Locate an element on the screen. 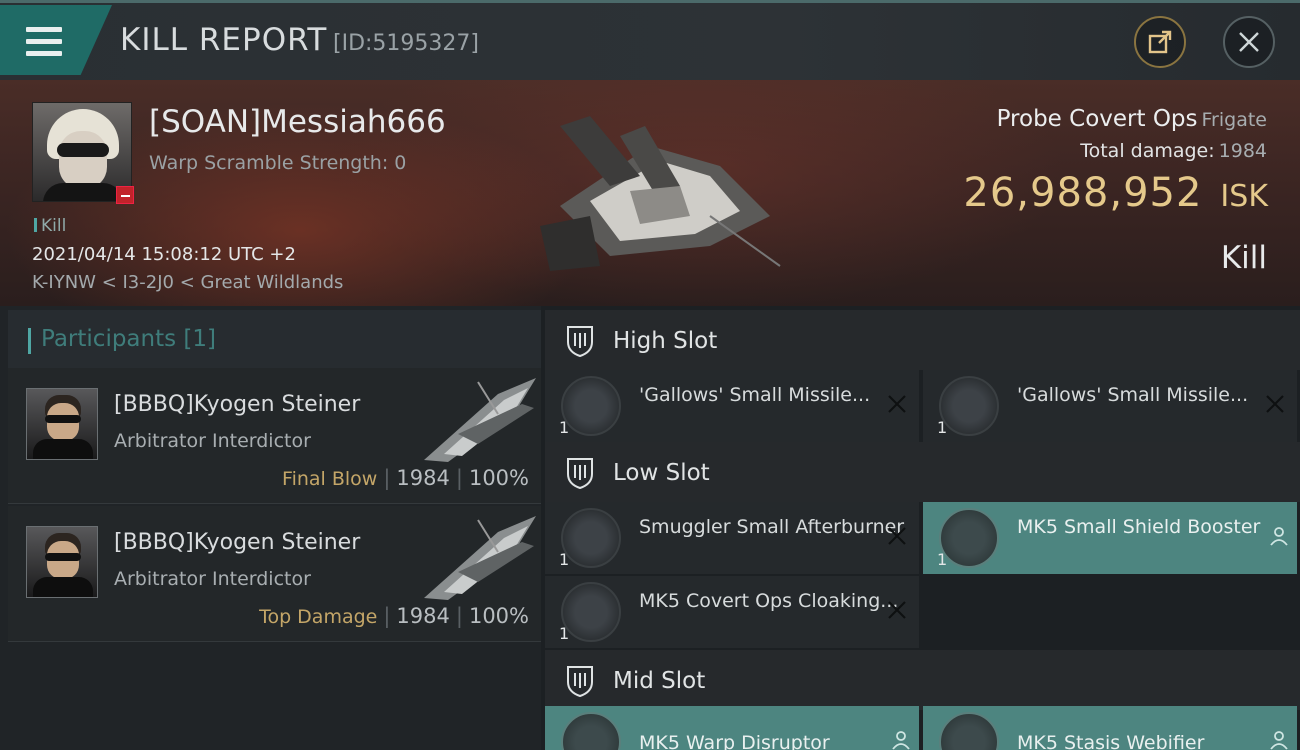  ship-class: Frigate is located at coordinates (1234, 120).